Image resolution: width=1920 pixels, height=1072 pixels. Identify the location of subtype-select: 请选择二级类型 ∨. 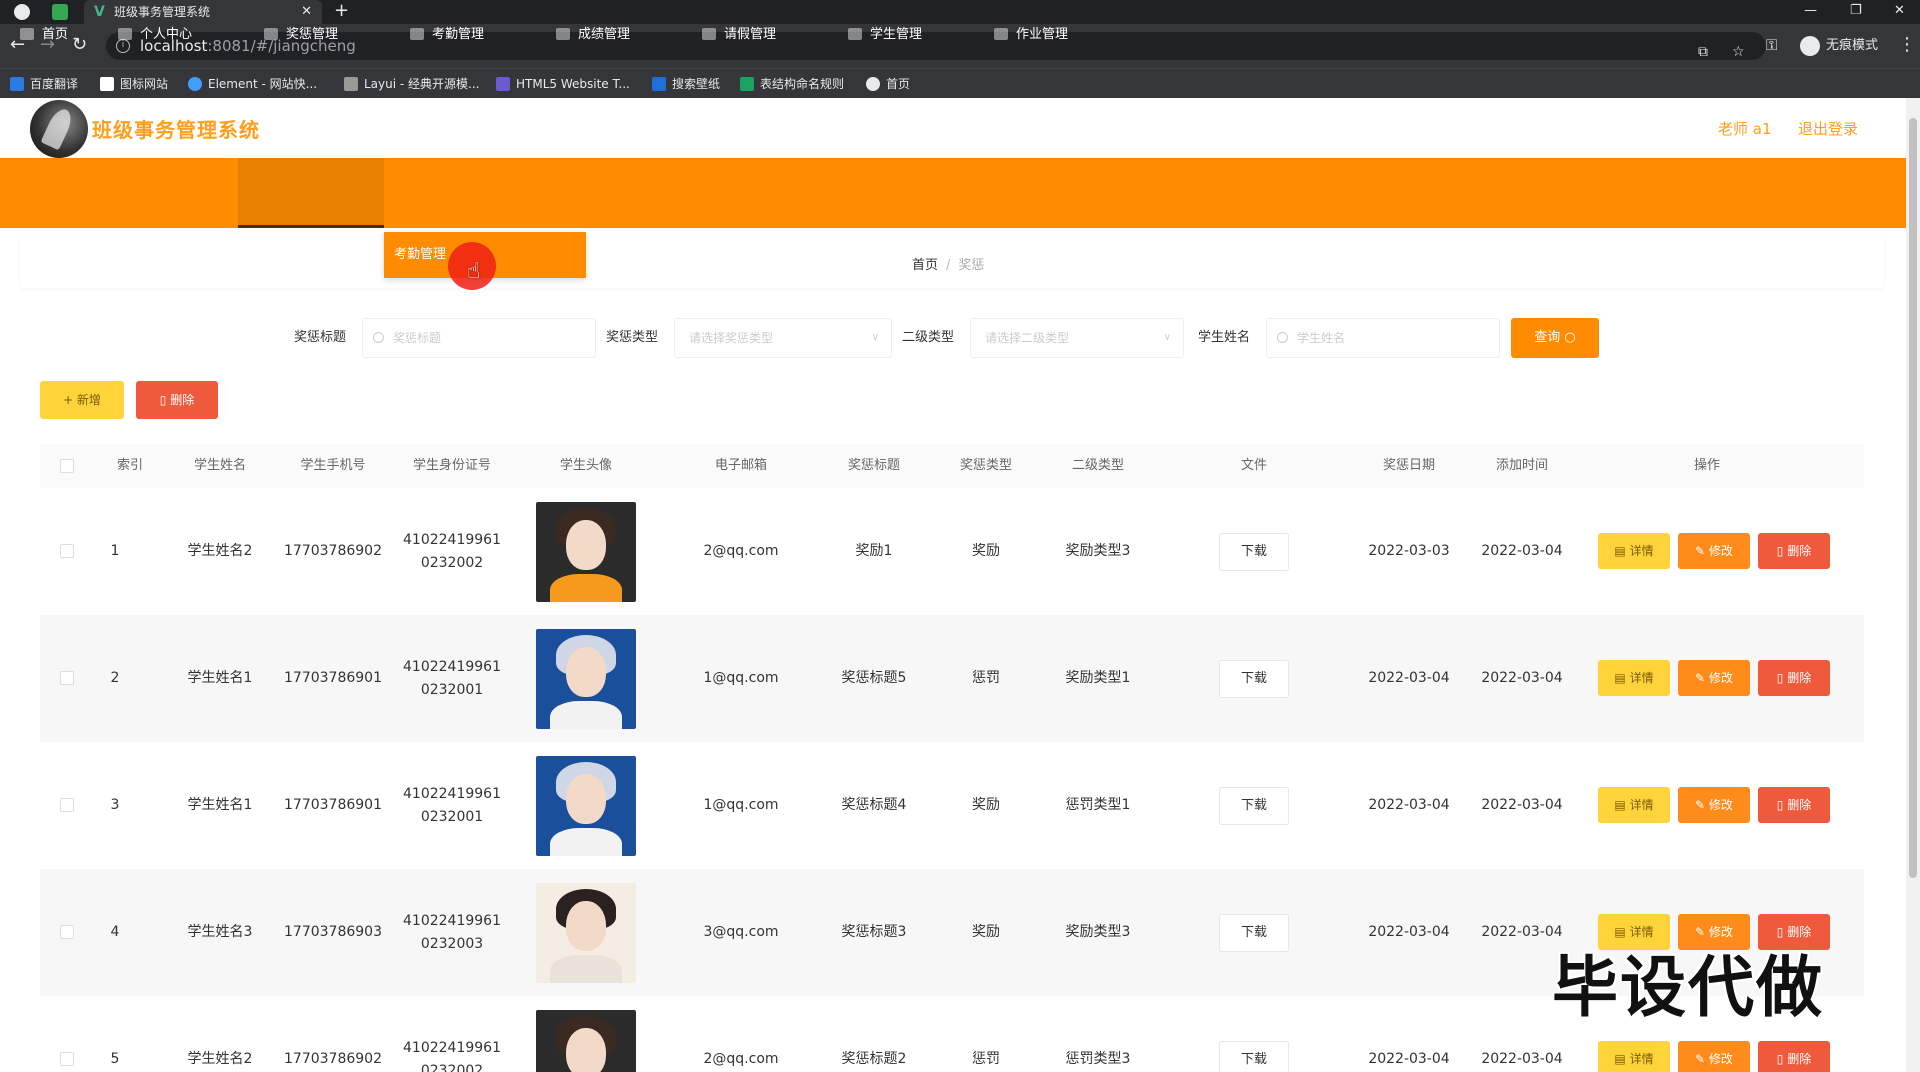
(1077, 338).